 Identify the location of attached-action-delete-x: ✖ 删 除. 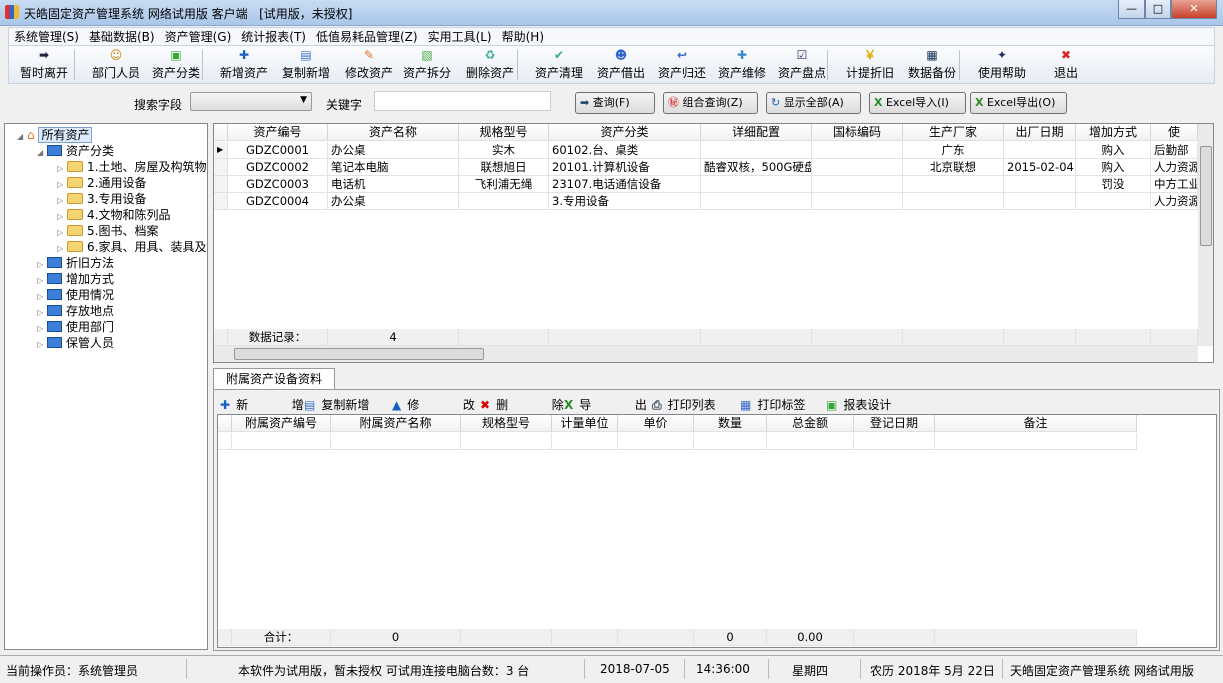
(528, 404).